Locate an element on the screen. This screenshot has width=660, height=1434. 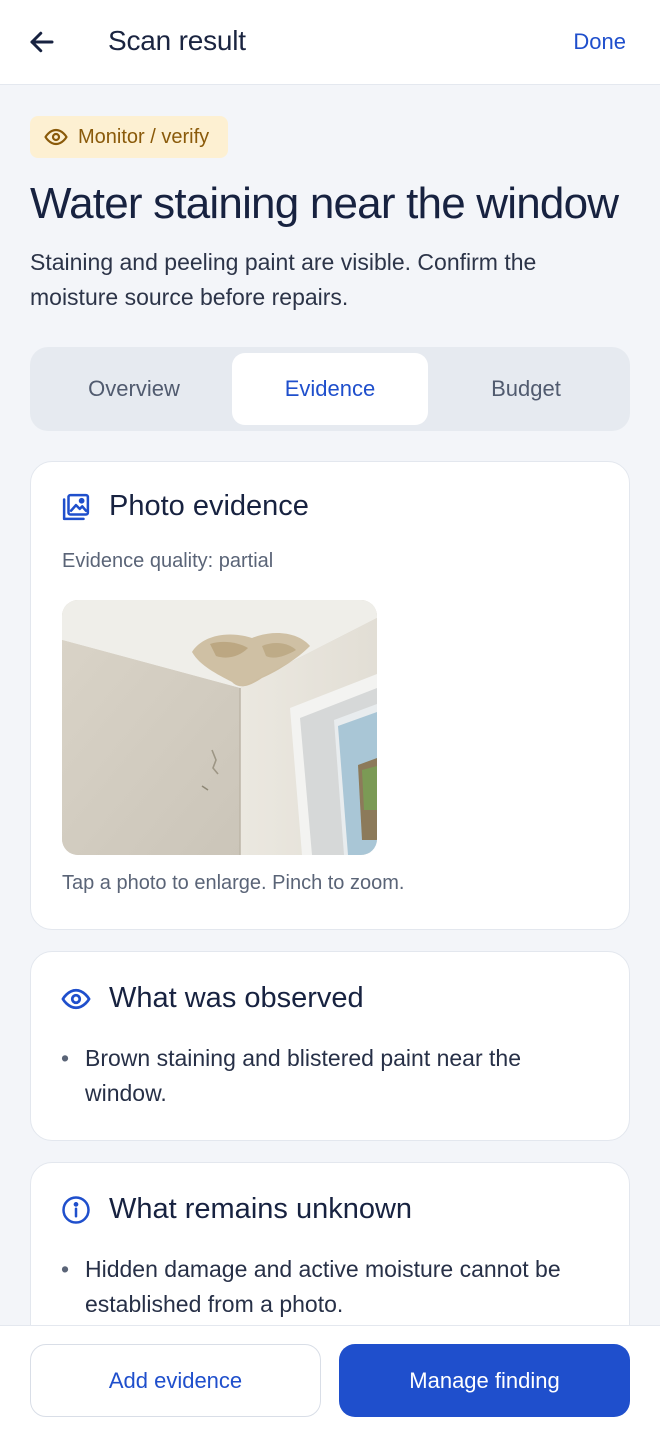
bottom-action-bar: Add evidence Manage finding is located at coordinates (330, 1379).